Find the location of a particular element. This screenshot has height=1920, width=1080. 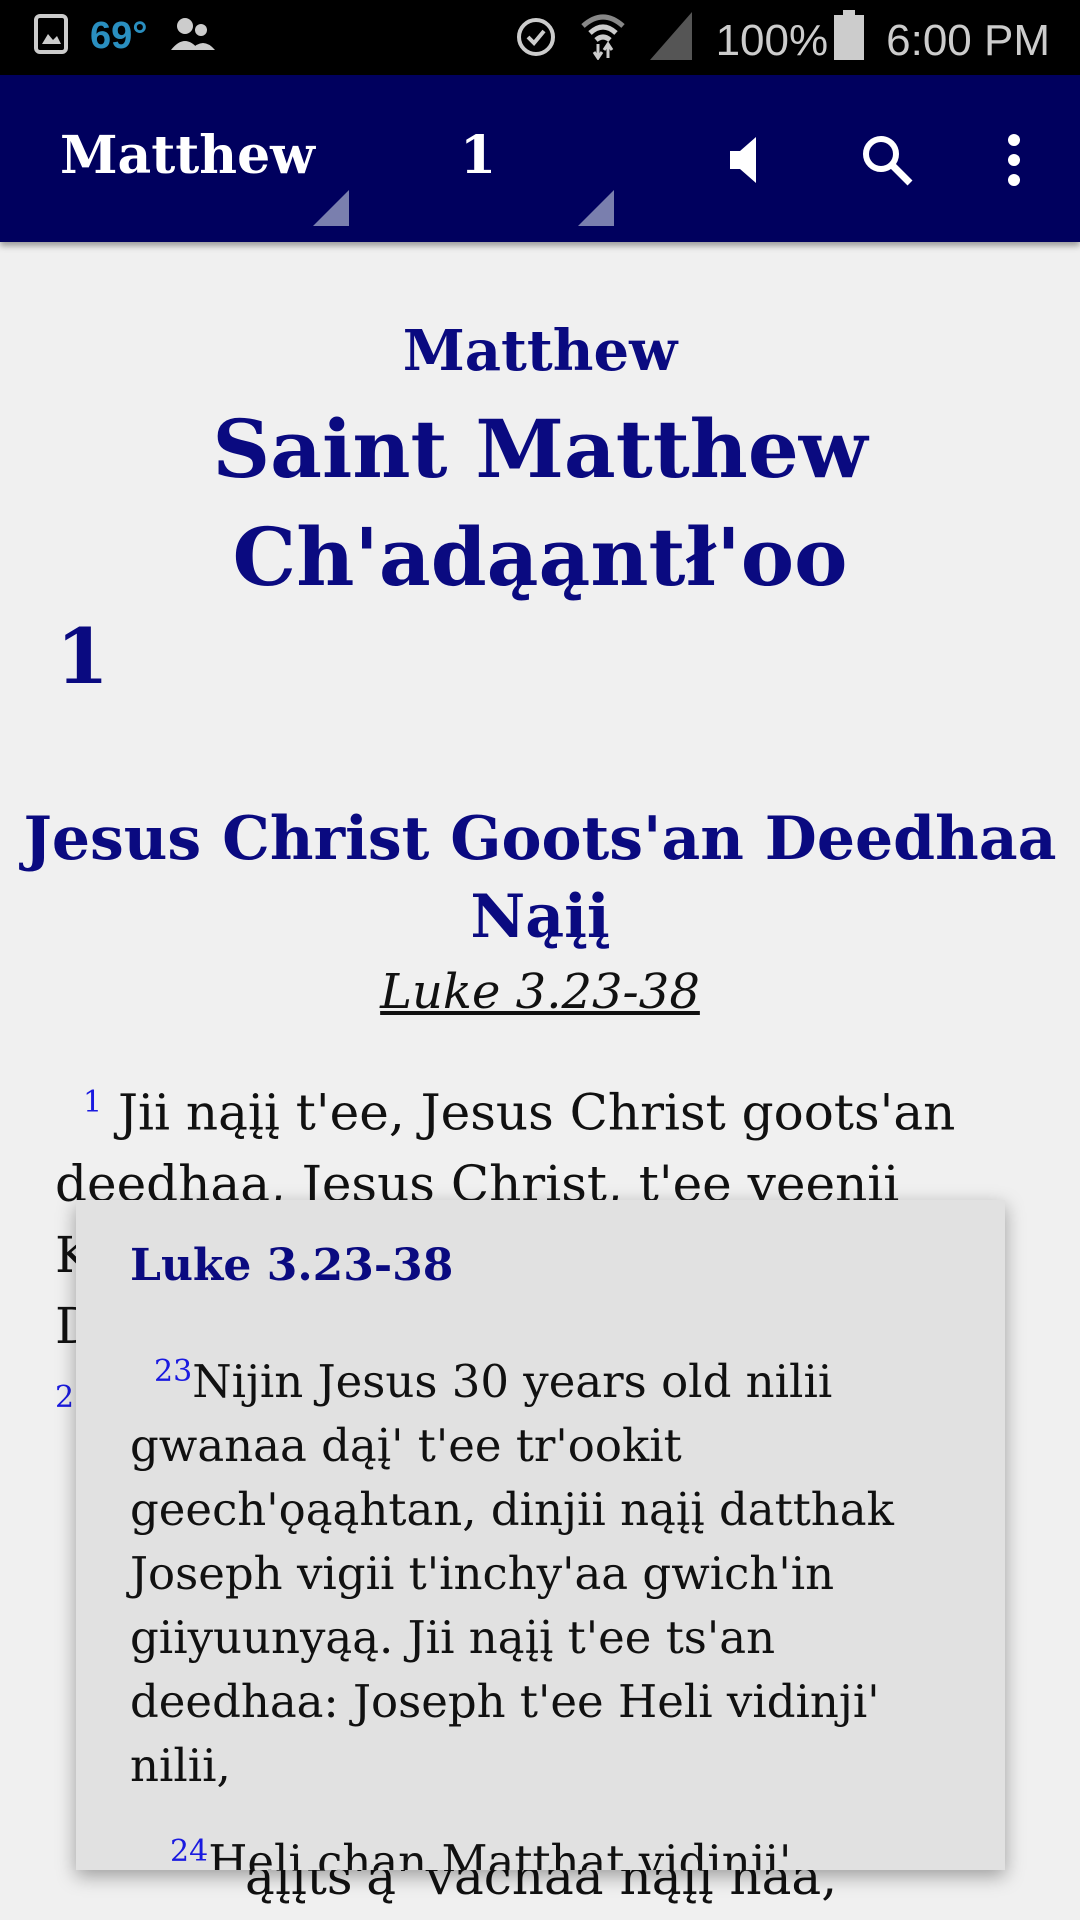

verse-number: 2 is located at coordinates (65, 1397).